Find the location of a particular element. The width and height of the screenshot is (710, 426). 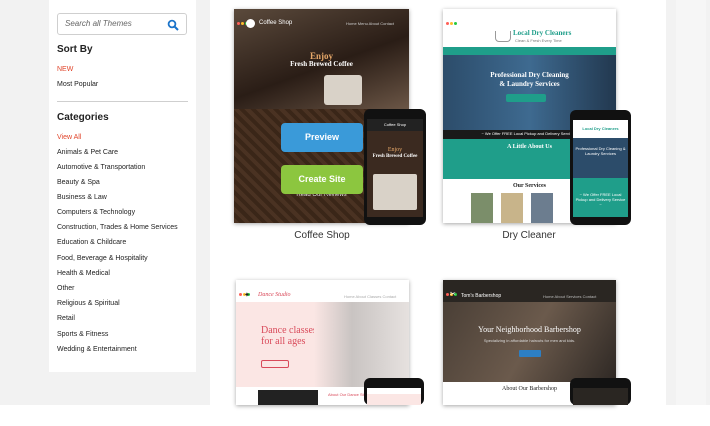

barber-phone-preview is located at coordinates (600, 391).